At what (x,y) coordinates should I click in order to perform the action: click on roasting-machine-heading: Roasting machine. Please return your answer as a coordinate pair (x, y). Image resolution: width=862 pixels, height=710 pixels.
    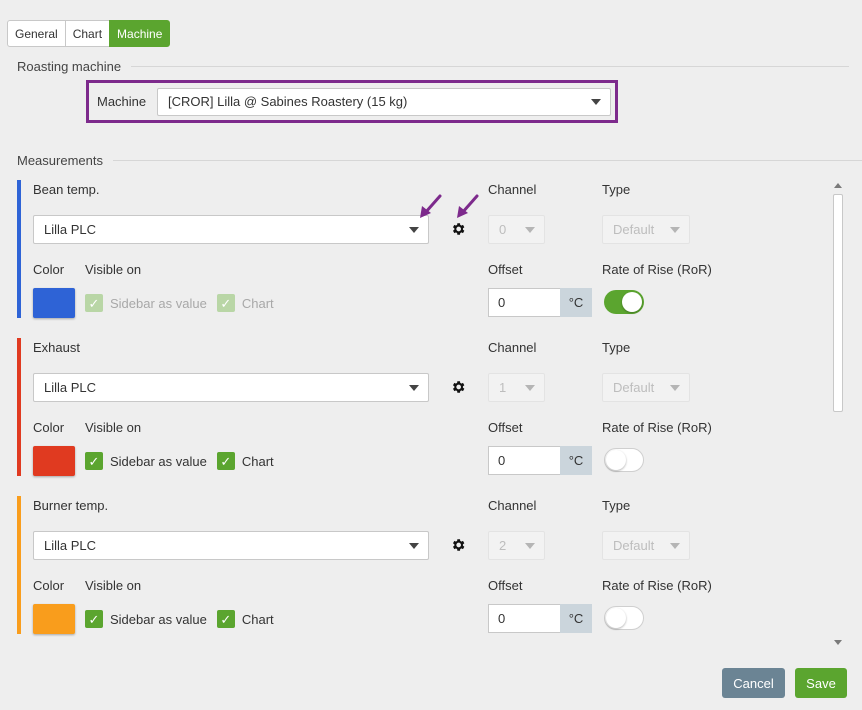
    Looking at the image, I should click on (433, 66).